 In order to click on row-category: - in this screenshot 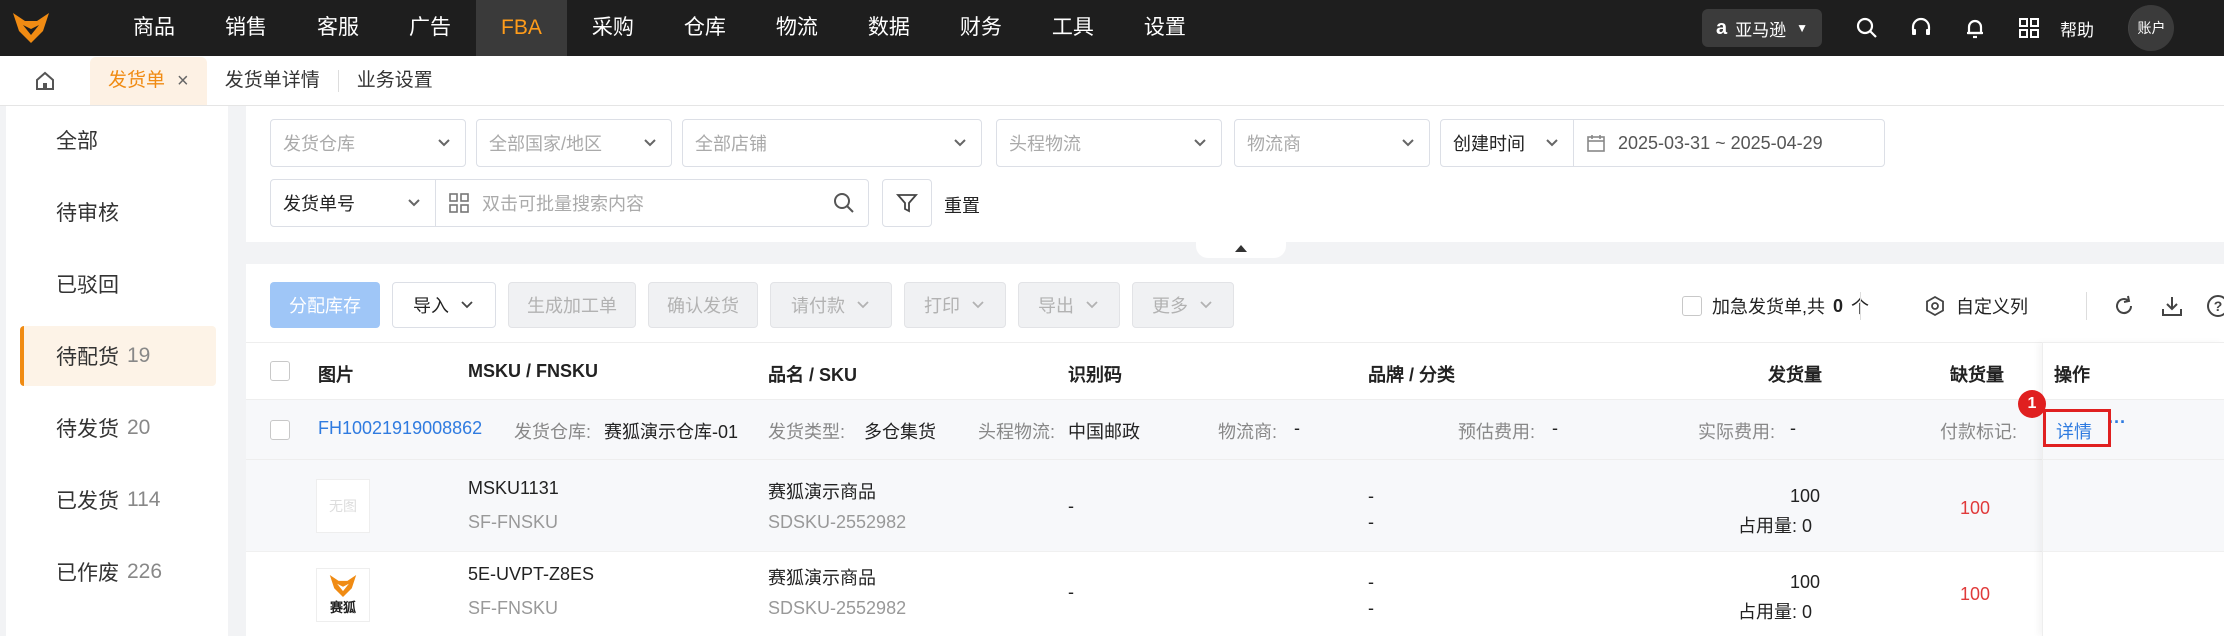, I will do `click(1371, 522)`.